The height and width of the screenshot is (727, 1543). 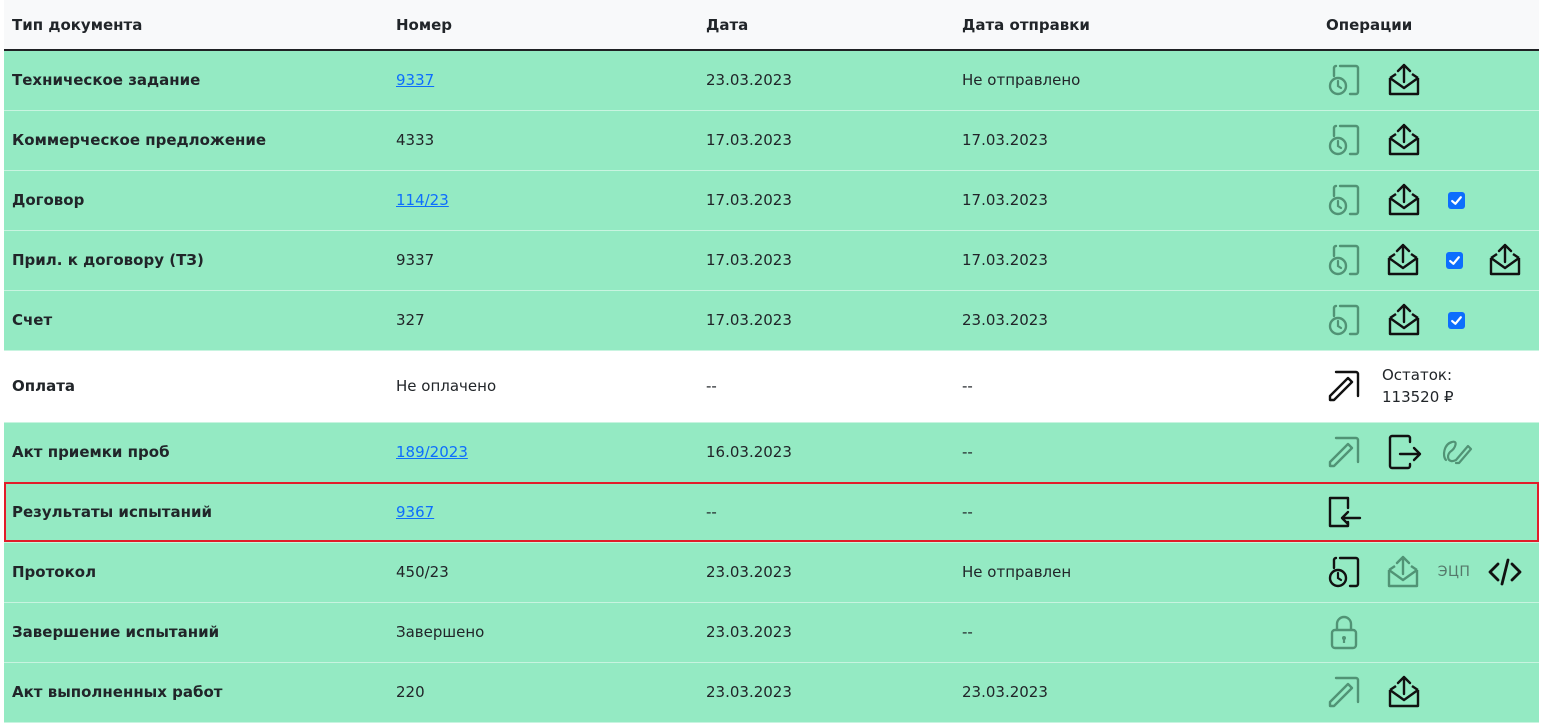 What do you see at coordinates (1418, 386) in the screenshot?
I see `payment-remainder: Остаток: 113520 ₽` at bounding box center [1418, 386].